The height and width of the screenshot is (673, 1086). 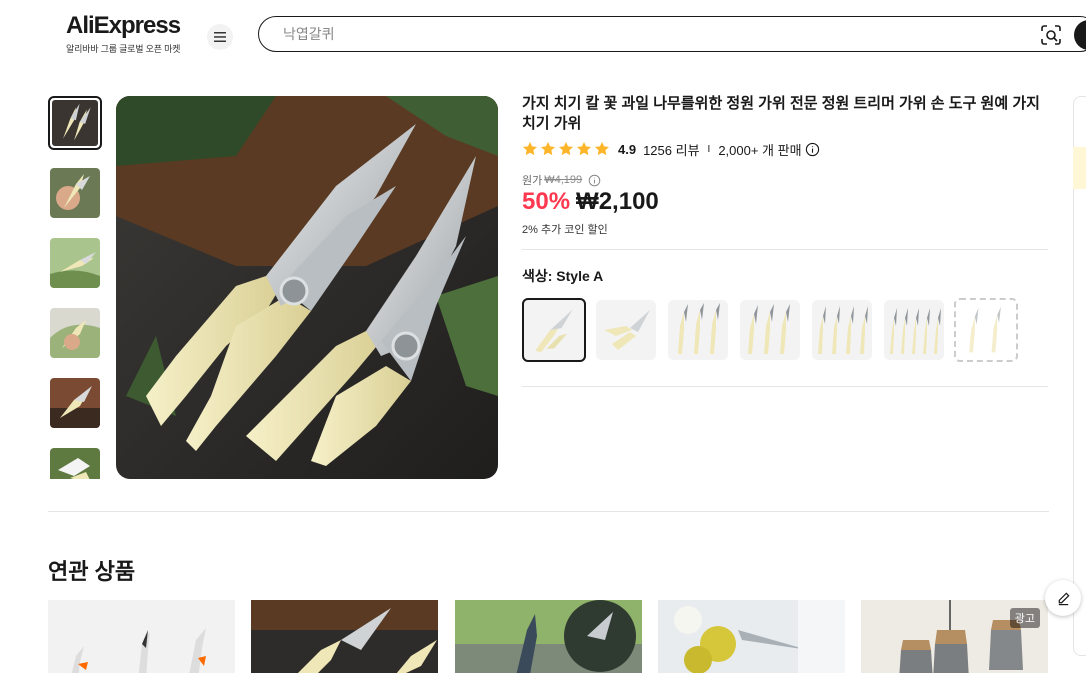 I want to click on swatch-style-c, so click(x=698, y=330).